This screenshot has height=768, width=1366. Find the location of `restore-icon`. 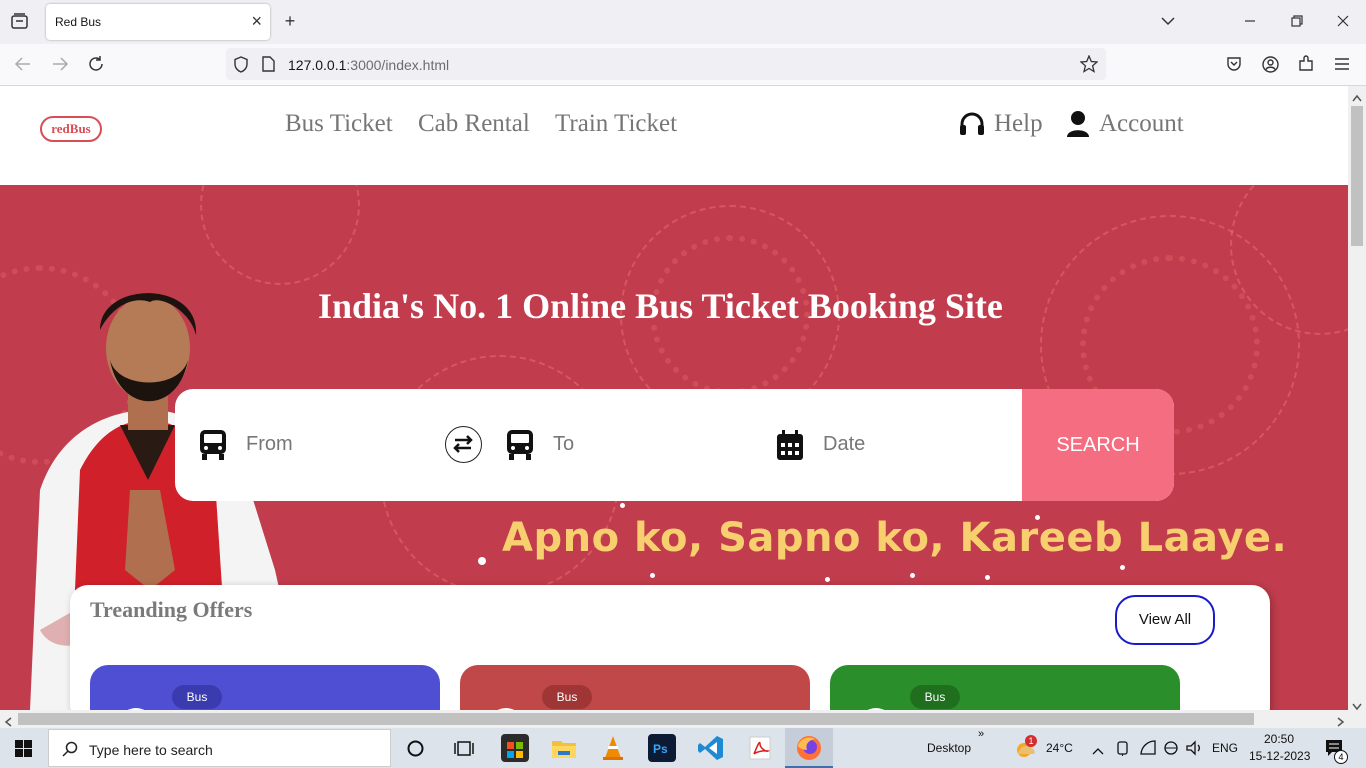

restore-icon is located at coordinates (1297, 21).